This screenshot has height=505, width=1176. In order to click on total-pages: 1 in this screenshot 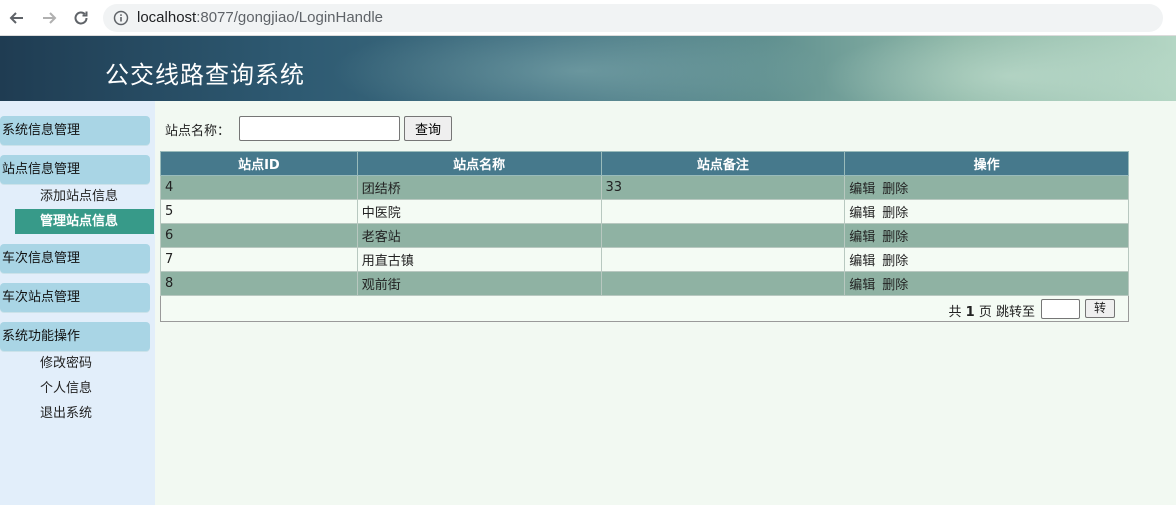, I will do `click(970, 312)`.